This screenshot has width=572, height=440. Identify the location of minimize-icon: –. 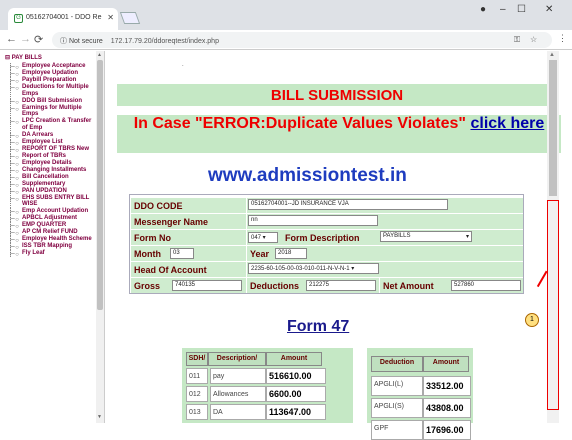
(503, 9).